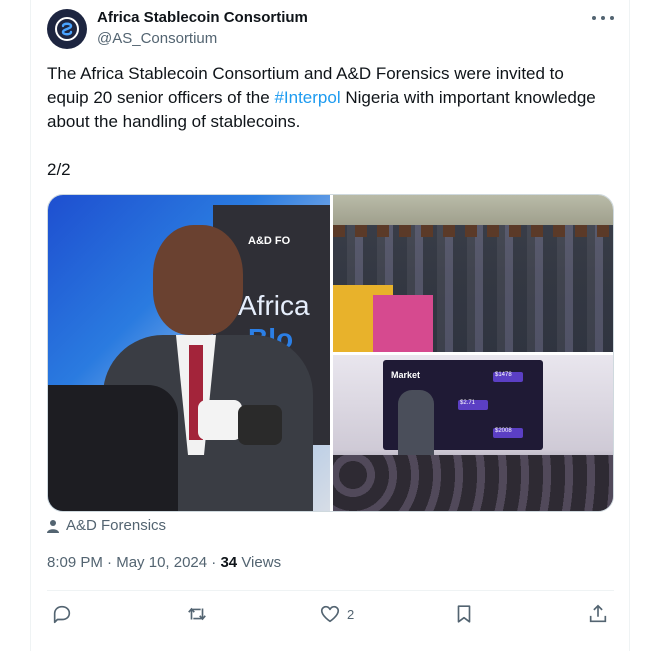  Describe the element at coordinates (157, 38) in the screenshot. I see `author-handle: @AS_Consortium` at that location.